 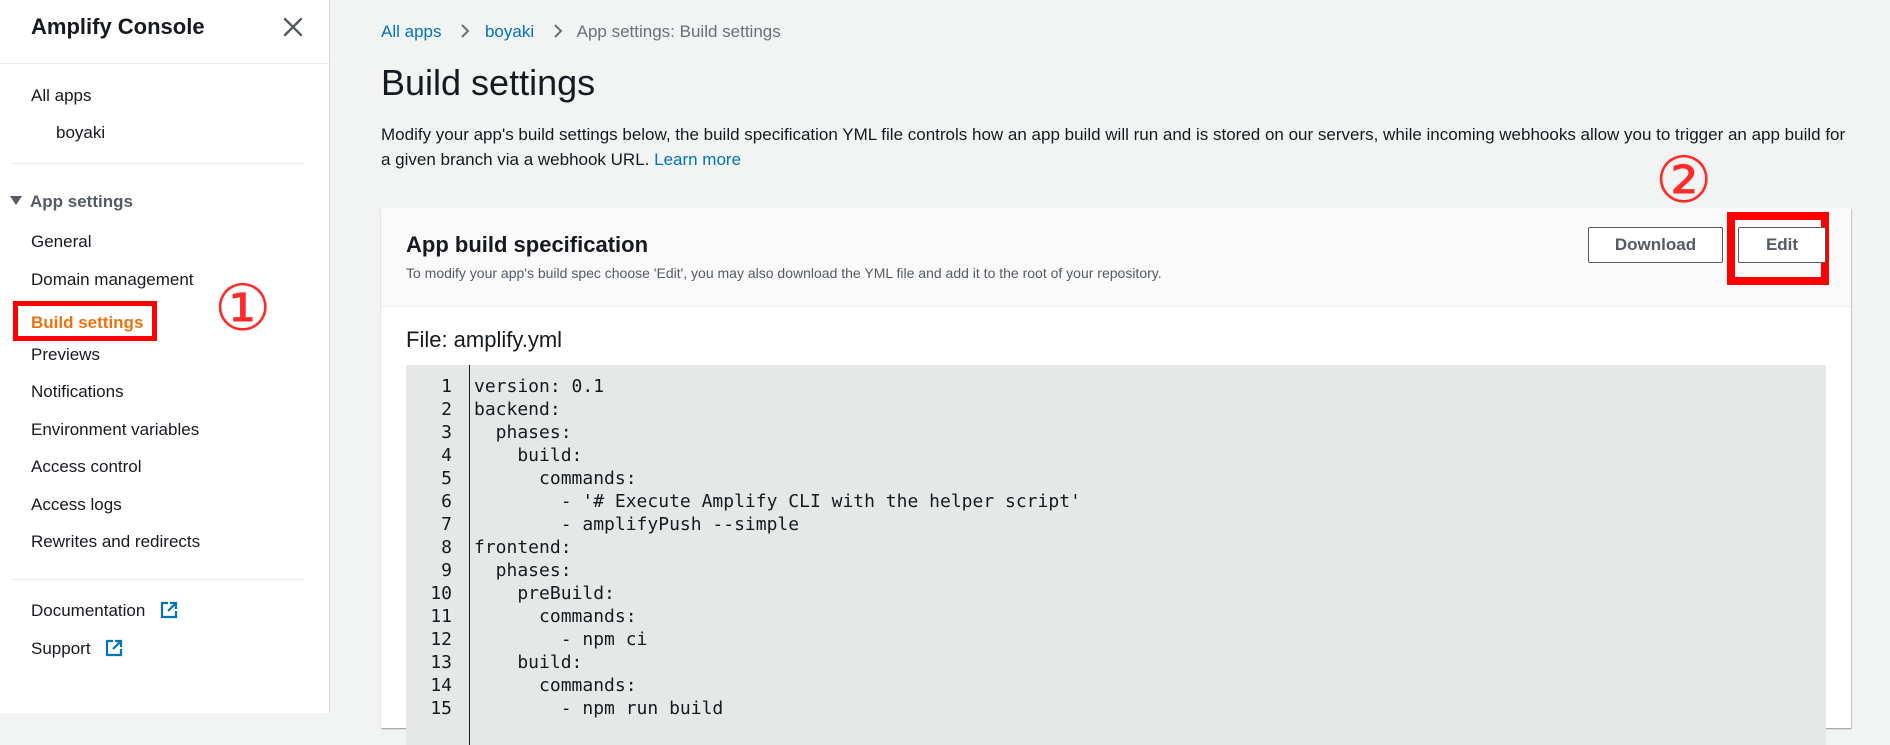 What do you see at coordinates (523, 547) in the screenshot?
I see `code-text: frontend:` at bounding box center [523, 547].